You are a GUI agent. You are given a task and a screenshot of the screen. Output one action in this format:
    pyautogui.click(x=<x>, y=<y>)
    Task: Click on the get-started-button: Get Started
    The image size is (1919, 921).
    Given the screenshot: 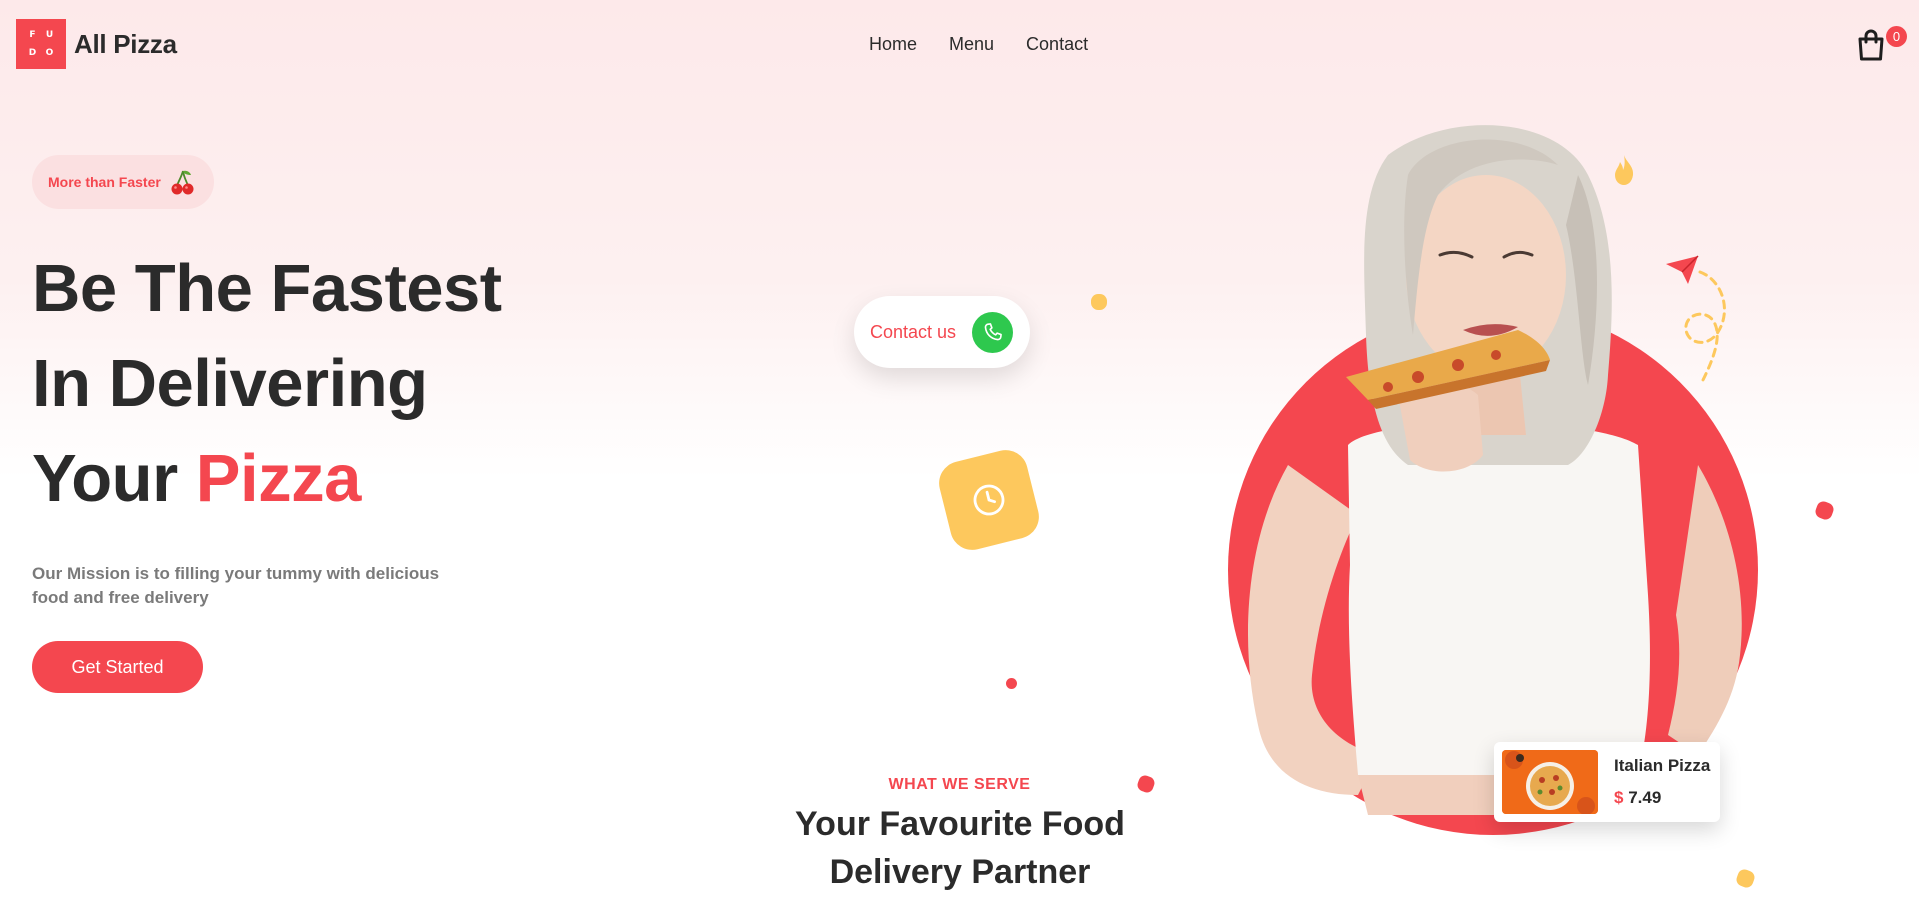 What is the action you would take?
    pyautogui.click(x=117, y=667)
    